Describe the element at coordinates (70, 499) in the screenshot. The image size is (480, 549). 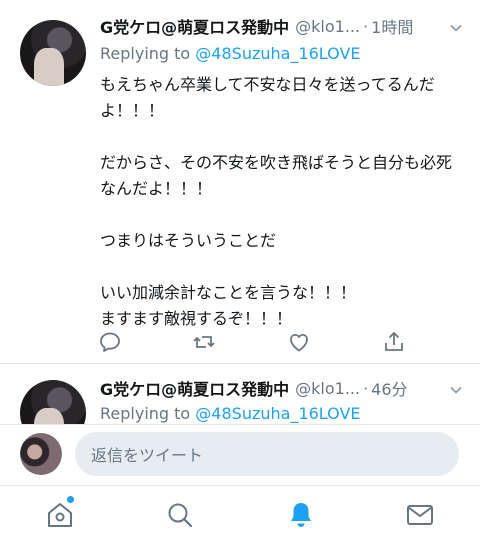
I see `new-content-dot` at that location.